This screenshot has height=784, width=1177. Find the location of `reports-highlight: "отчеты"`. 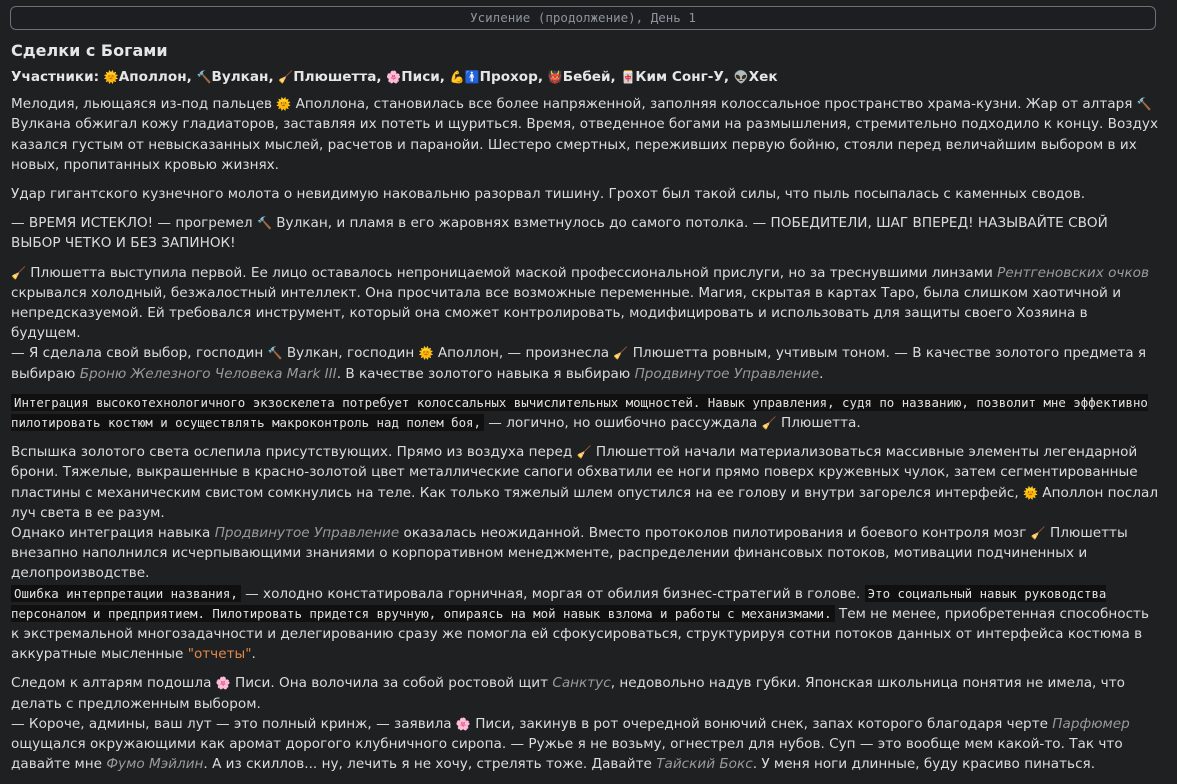

reports-highlight: "отчеты" is located at coordinates (219, 654).